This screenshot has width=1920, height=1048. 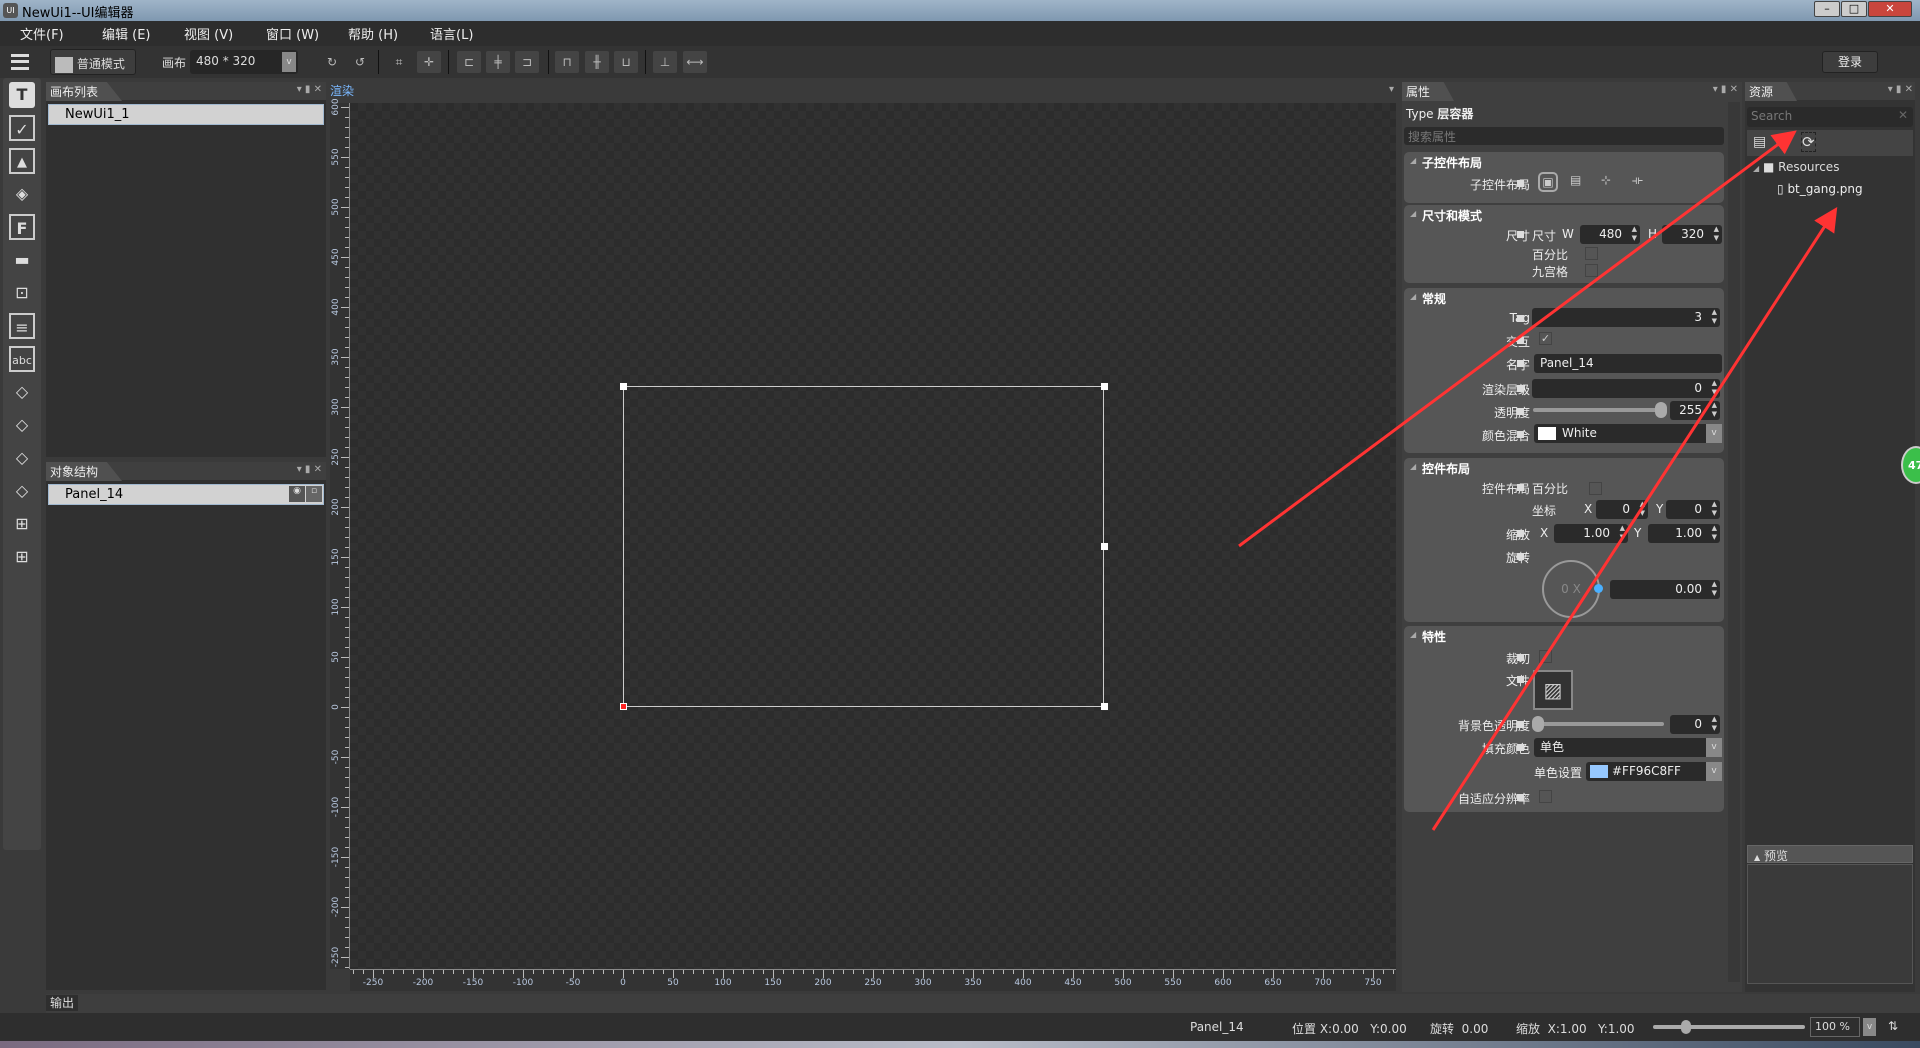 What do you see at coordinates (1820, 189) in the screenshot?
I see `resource-file-item: ▯ bt_gang.png` at bounding box center [1820, 189].